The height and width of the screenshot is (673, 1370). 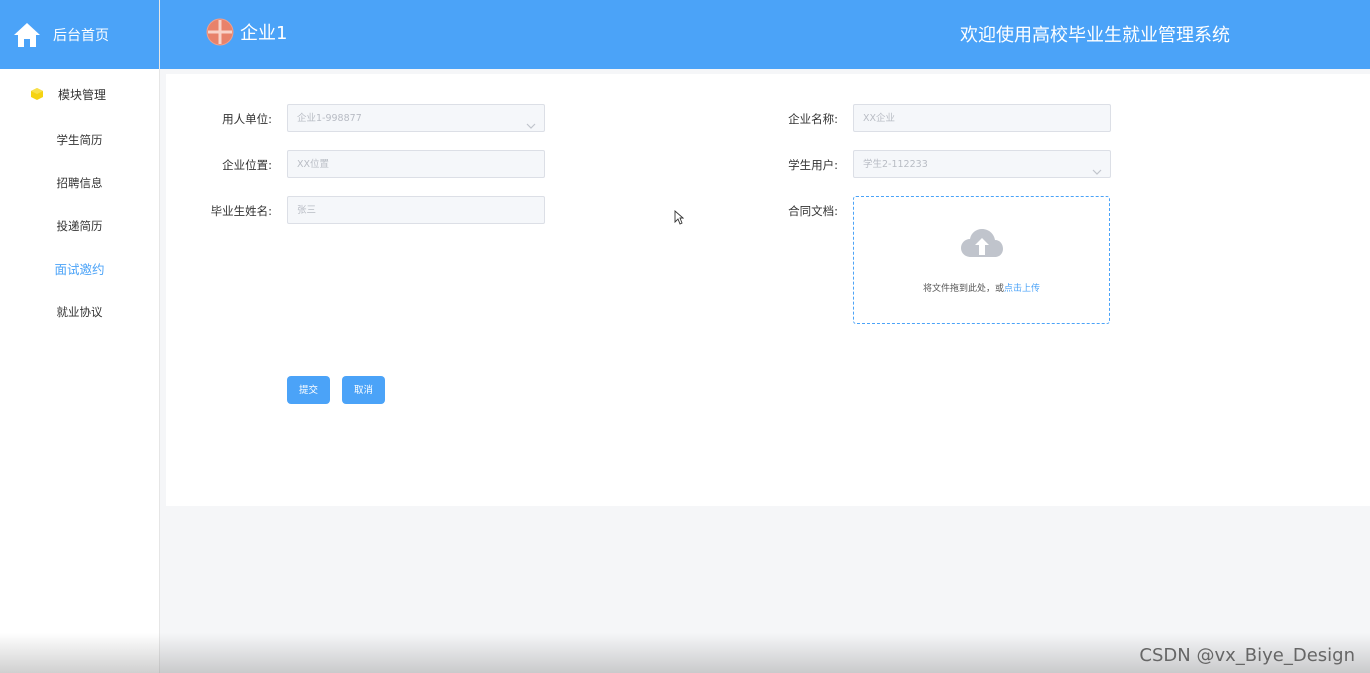 I want to click on cancel-button: 取消, so click(x=363, y=390).